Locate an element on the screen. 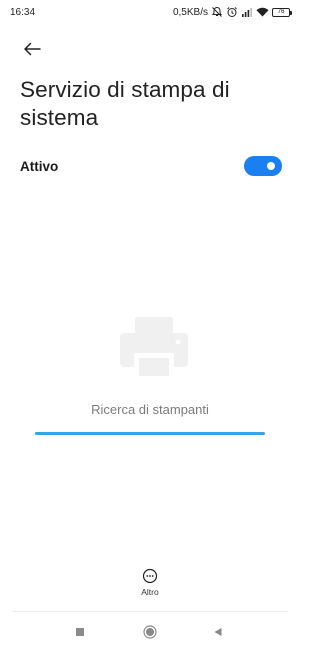 The height and width of the screenshot is (650, 320). enabled-toggle-row: Attivo is located at coordinates (151, 166).